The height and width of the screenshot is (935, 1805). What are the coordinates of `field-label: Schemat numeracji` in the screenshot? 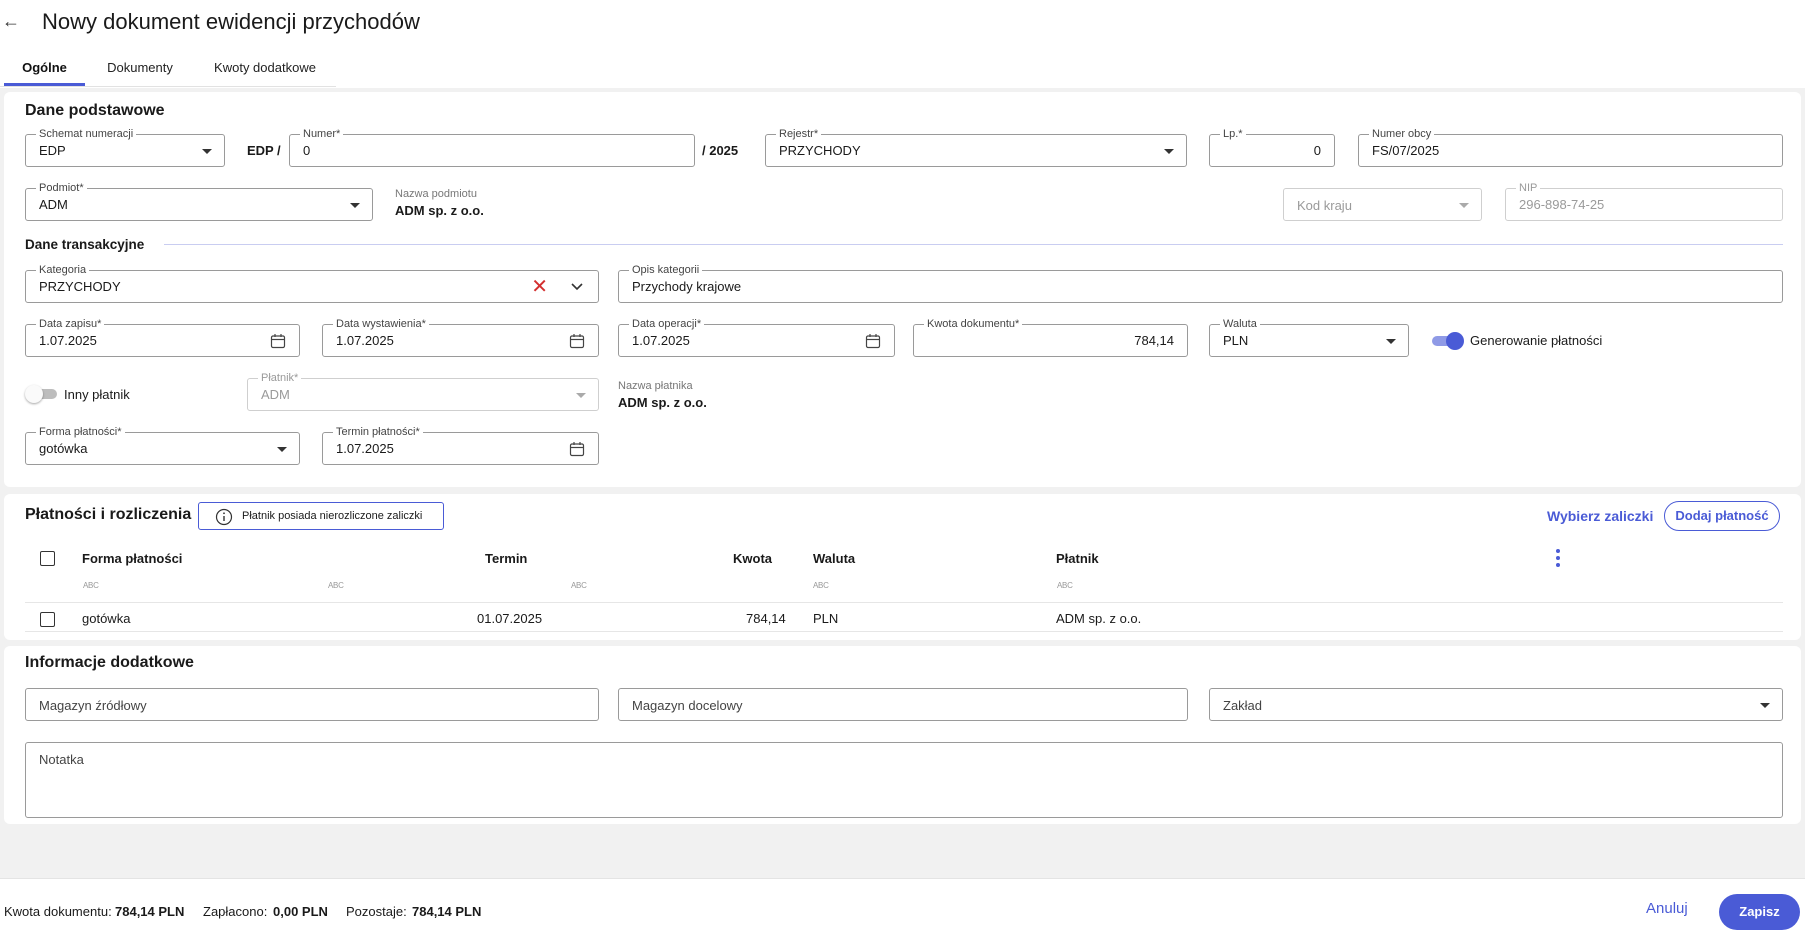 It's located at (86, 134).